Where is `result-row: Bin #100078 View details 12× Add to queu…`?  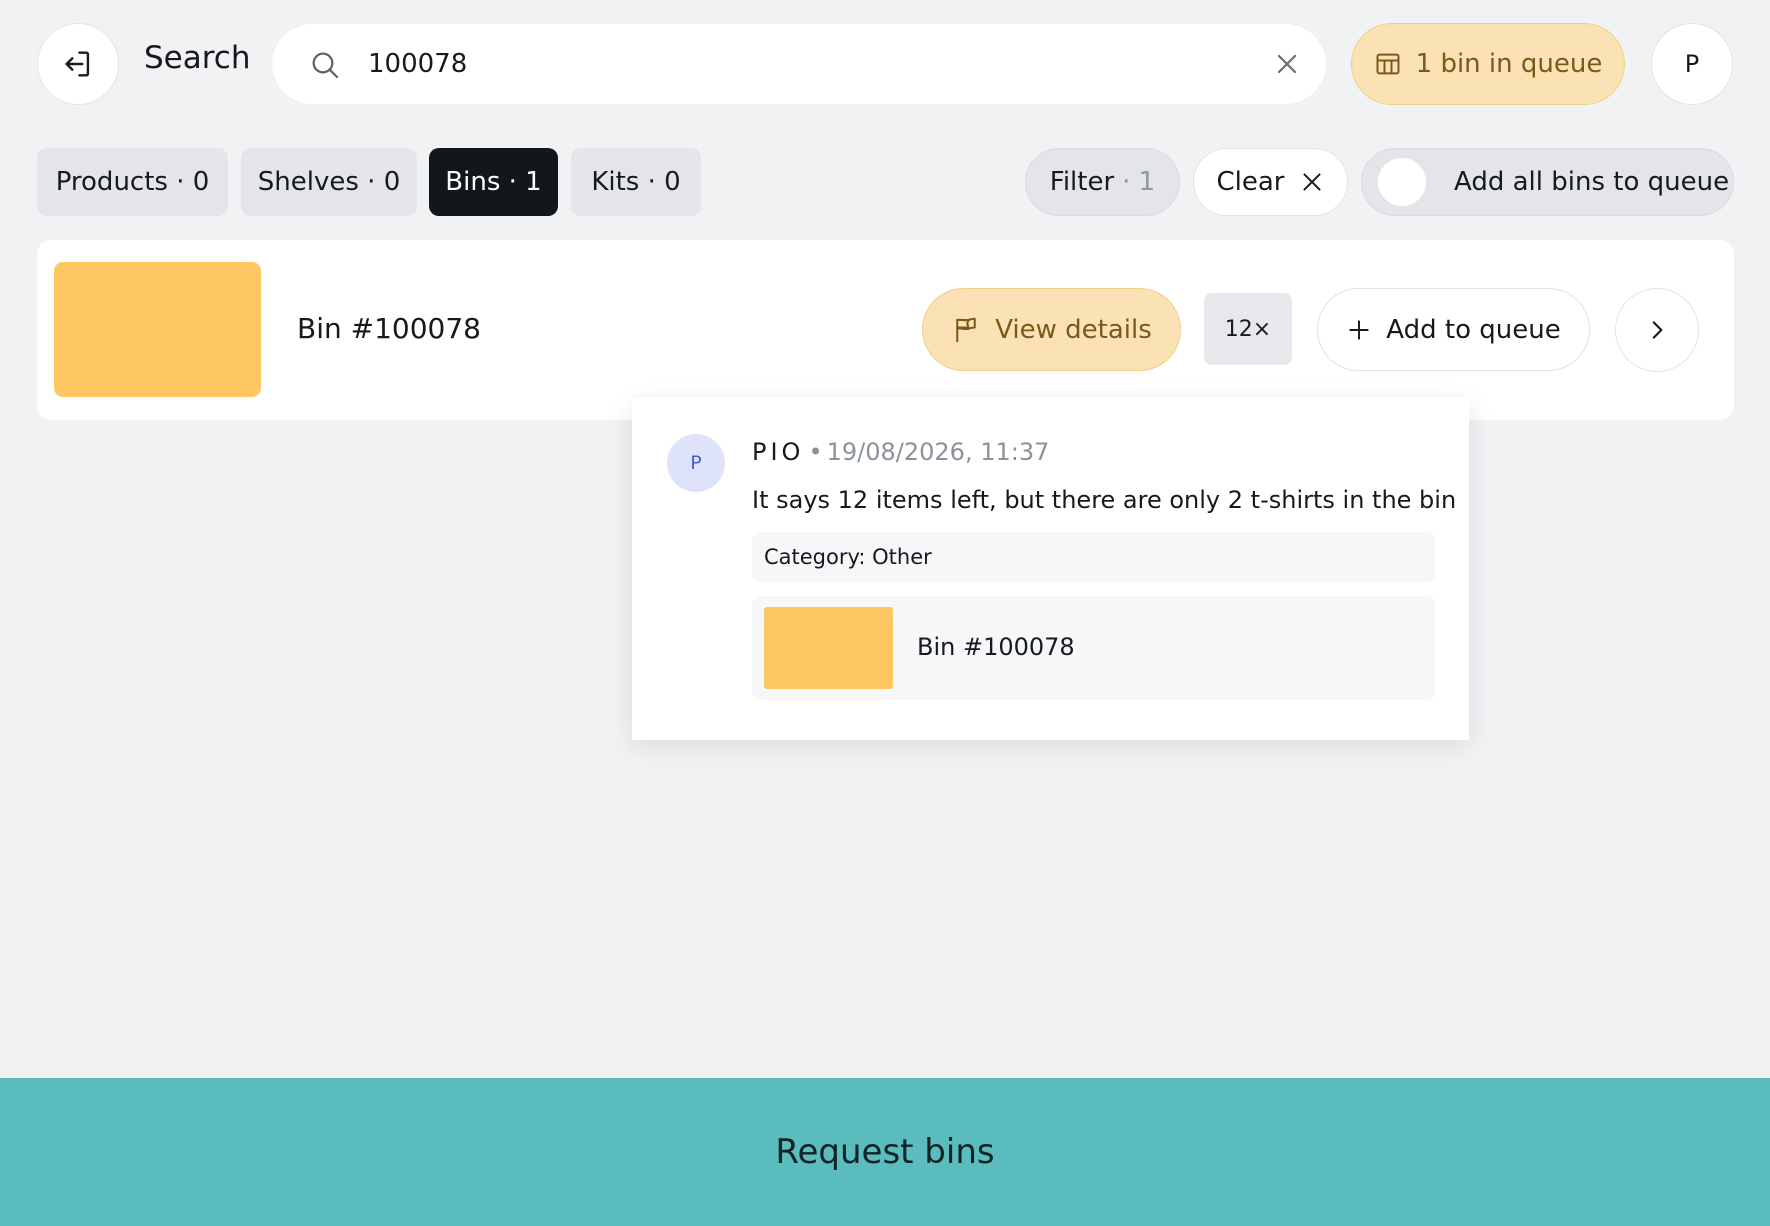
result-row: Bin #100078 View details 12× Add to queu… is located at coordinates (885, 330).